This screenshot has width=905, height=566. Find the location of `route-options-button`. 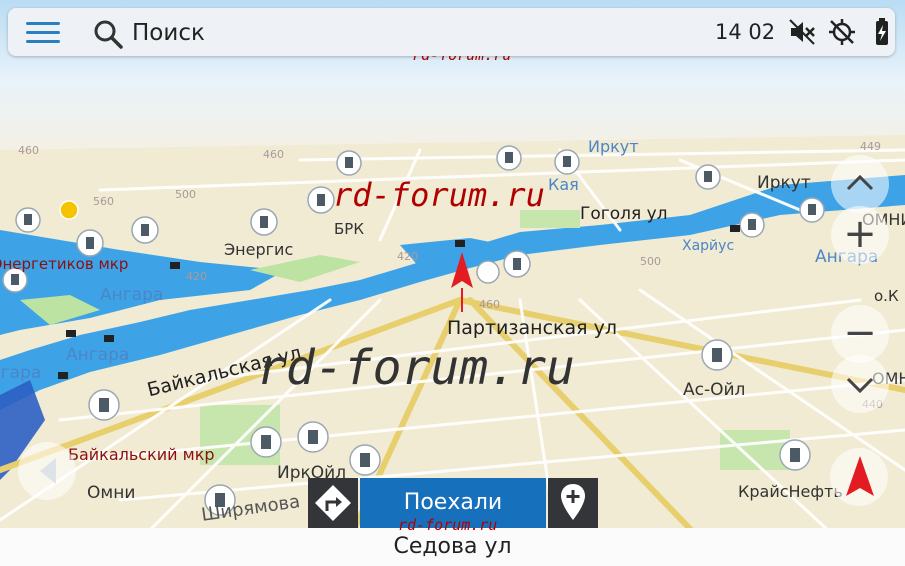

route-options-button is located at coordinates (333, 503).